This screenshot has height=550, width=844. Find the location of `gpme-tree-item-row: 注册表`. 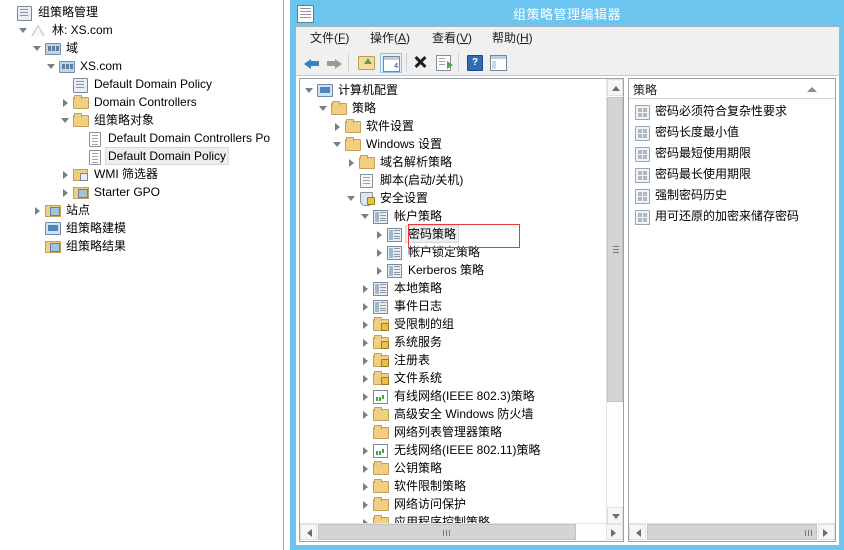

gpme-tree-item-row: 注册表 is located at coordinates (453, 360).